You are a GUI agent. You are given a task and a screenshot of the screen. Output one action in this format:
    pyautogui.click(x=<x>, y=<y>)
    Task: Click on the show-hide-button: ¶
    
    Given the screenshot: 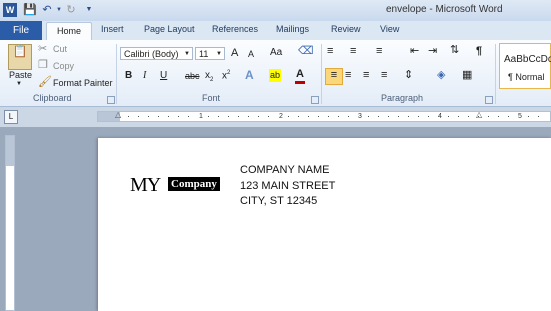 What is the action you would take?
    pyautogui.click(x=479, y=51)
    